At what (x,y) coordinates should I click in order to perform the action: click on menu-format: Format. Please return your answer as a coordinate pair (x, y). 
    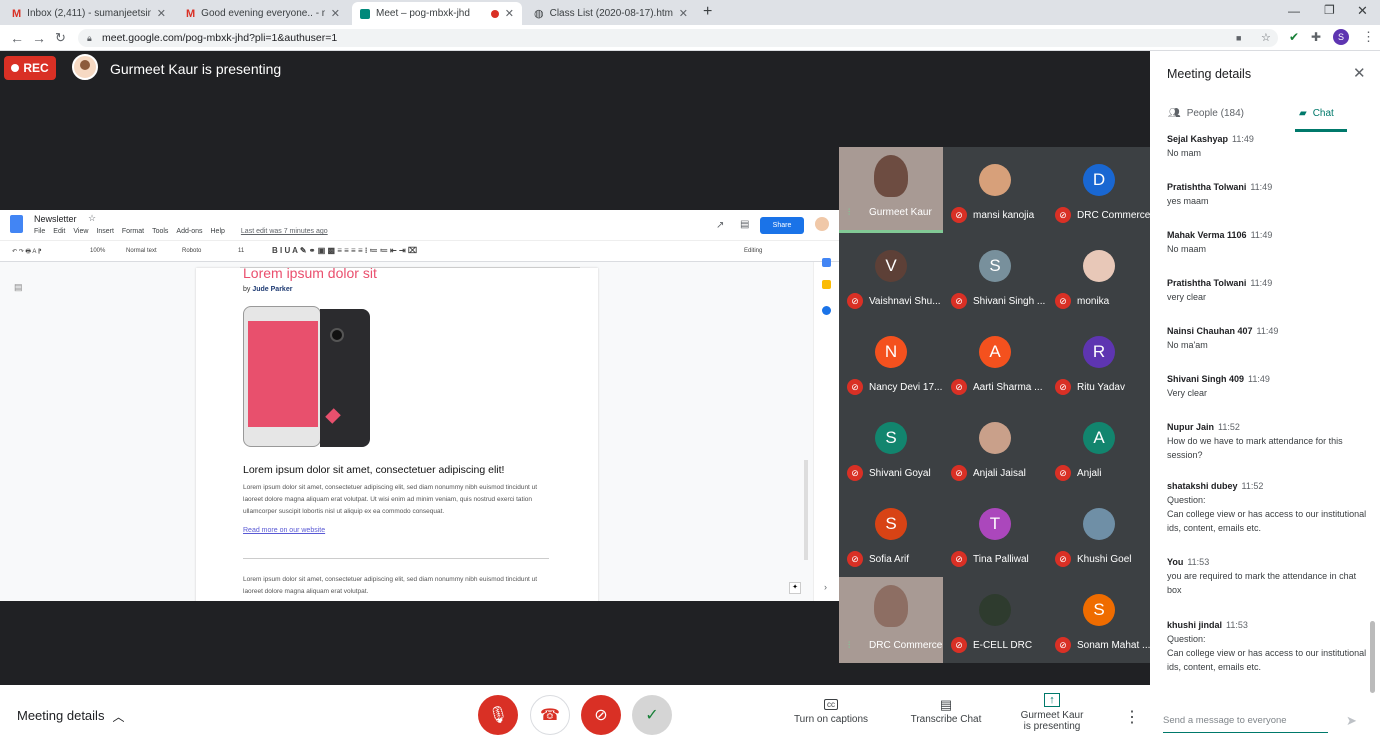
    Looking at the image, I should click on (133, 231).